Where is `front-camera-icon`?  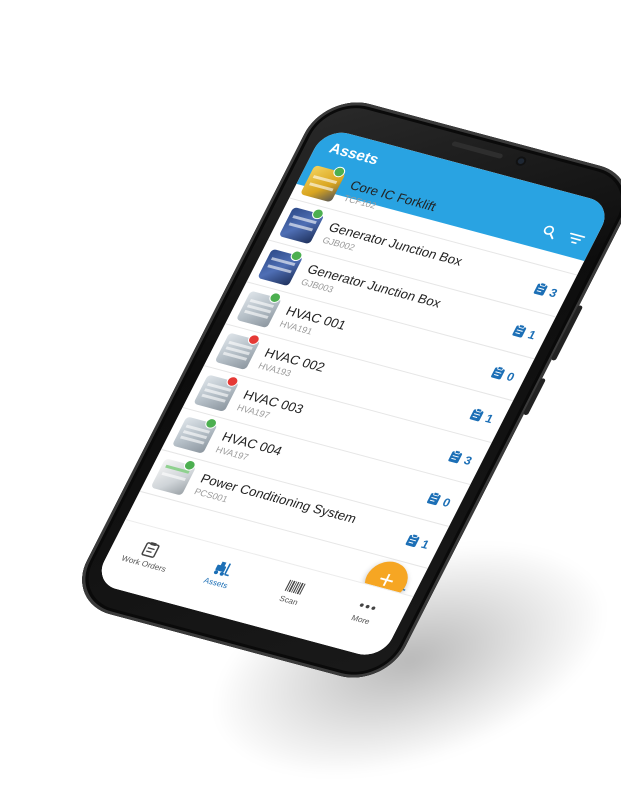
front-camera-icon is located at coordinates (521, 161).